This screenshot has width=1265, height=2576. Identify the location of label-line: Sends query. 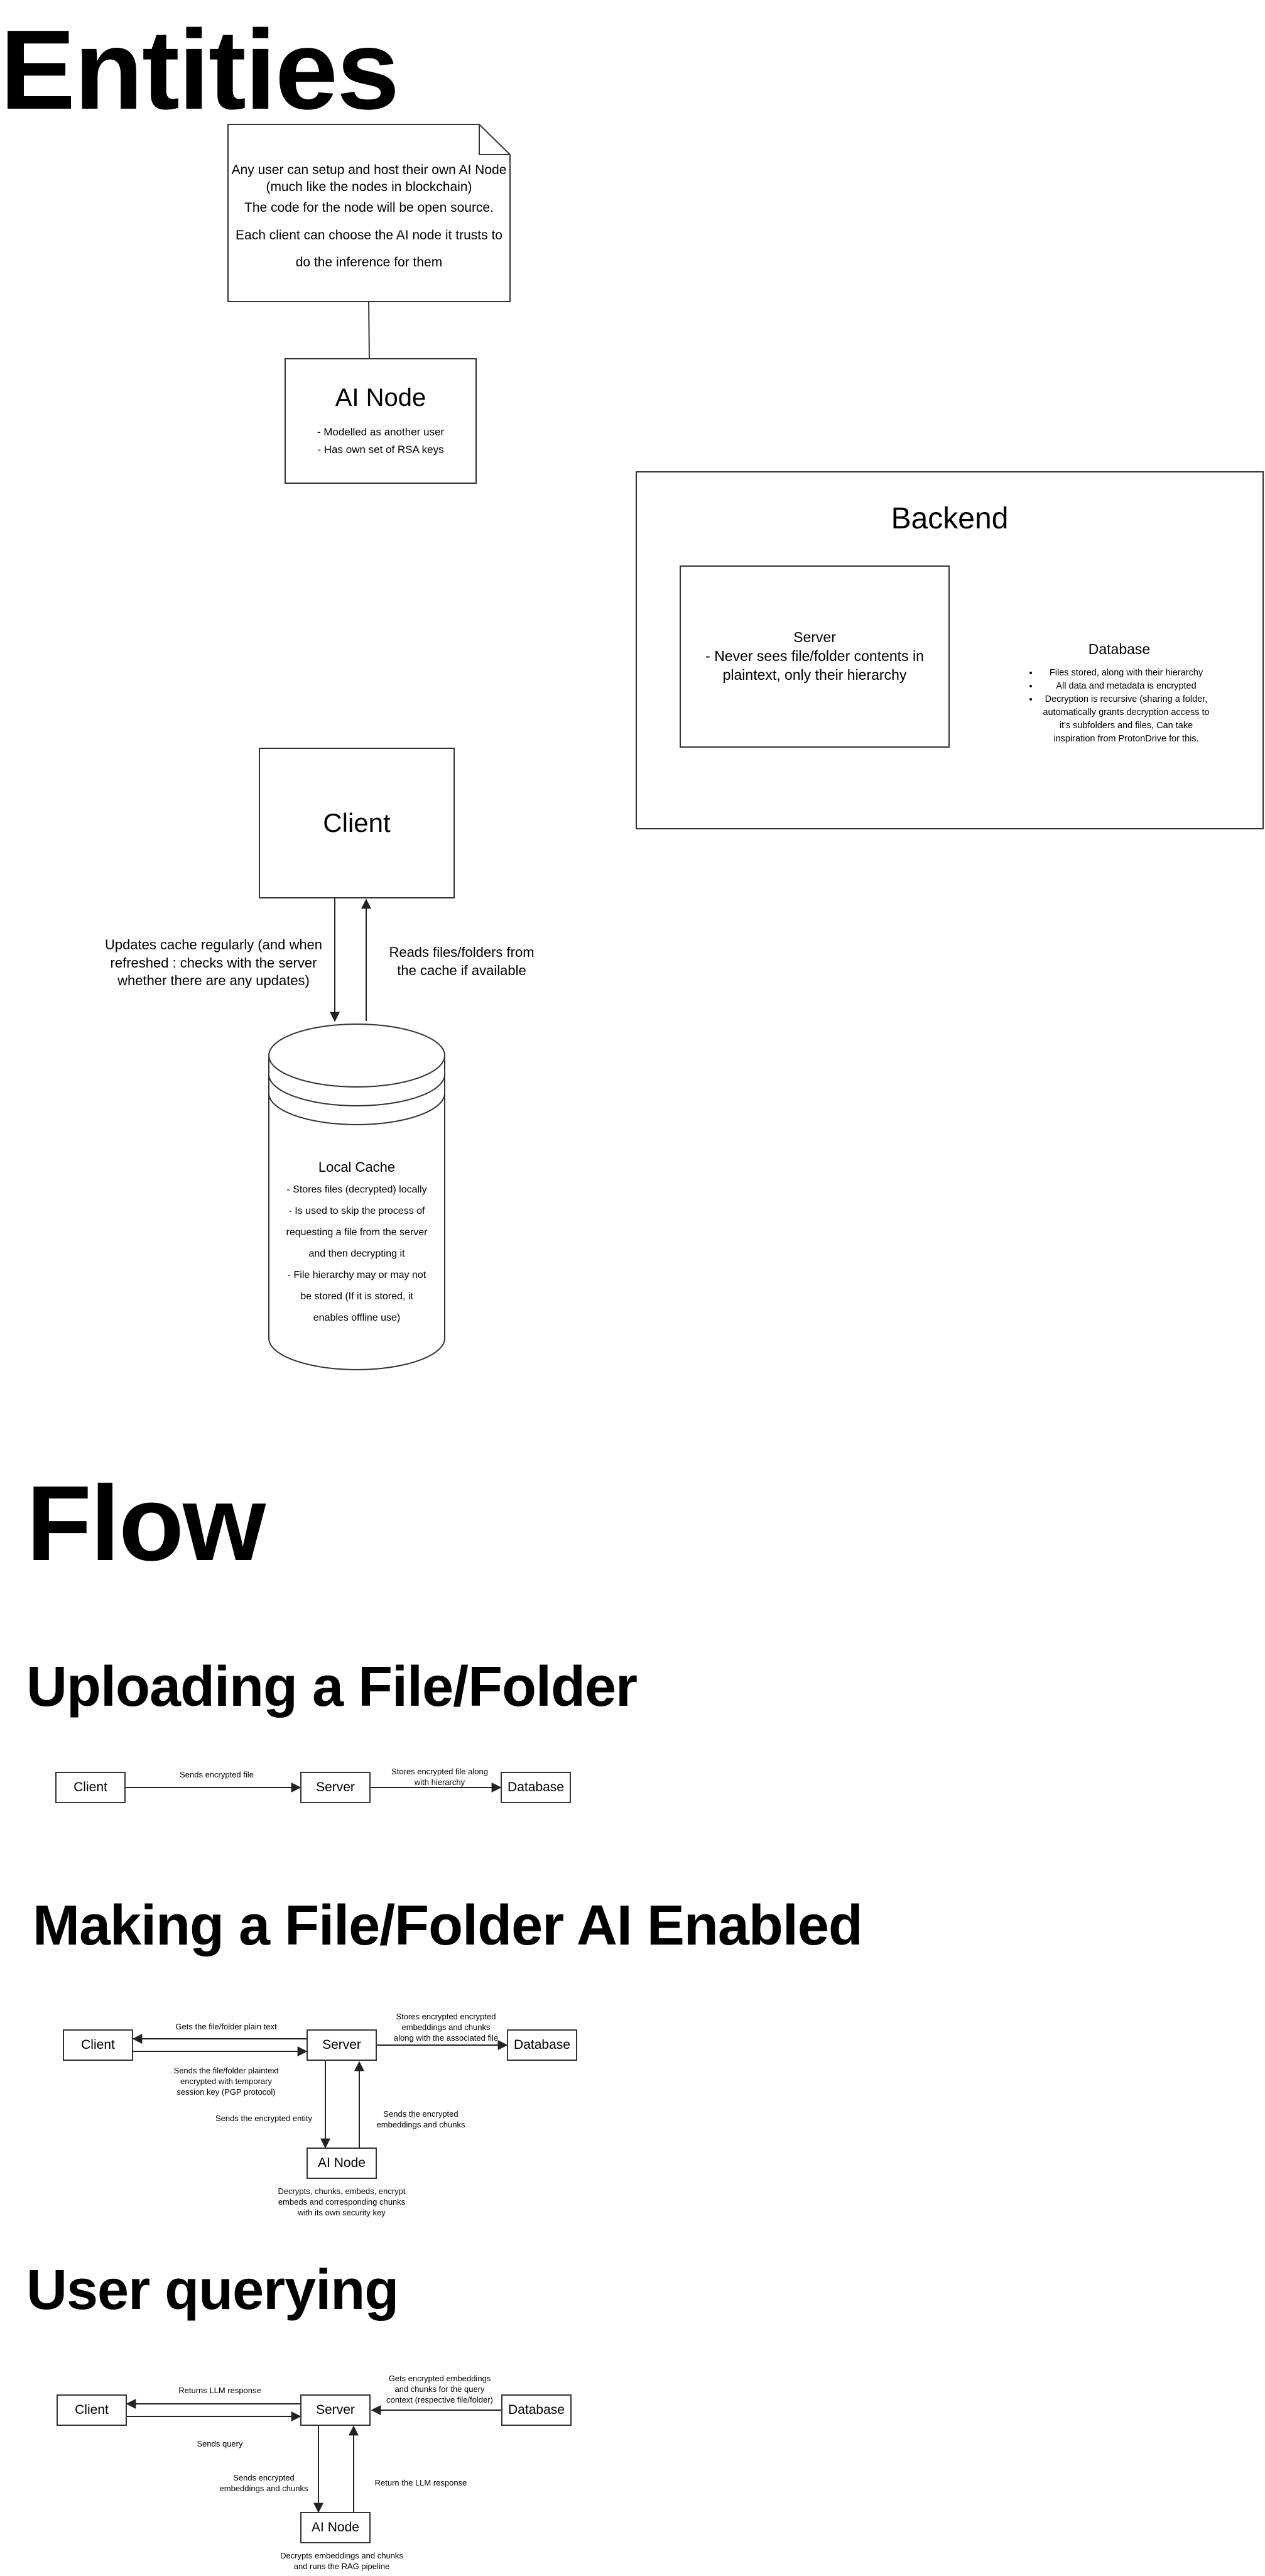
(220, 2443).